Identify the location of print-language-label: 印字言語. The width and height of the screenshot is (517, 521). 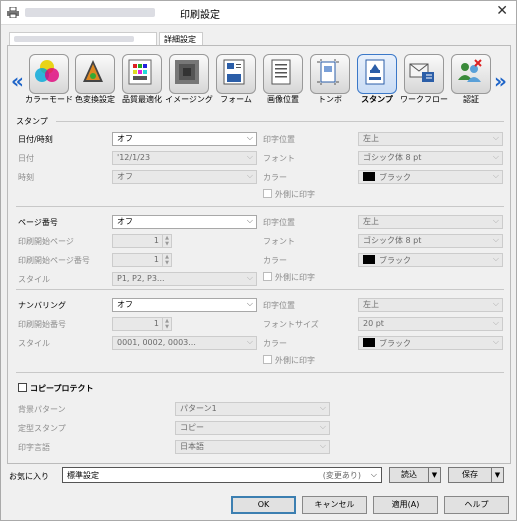
(34, 447).